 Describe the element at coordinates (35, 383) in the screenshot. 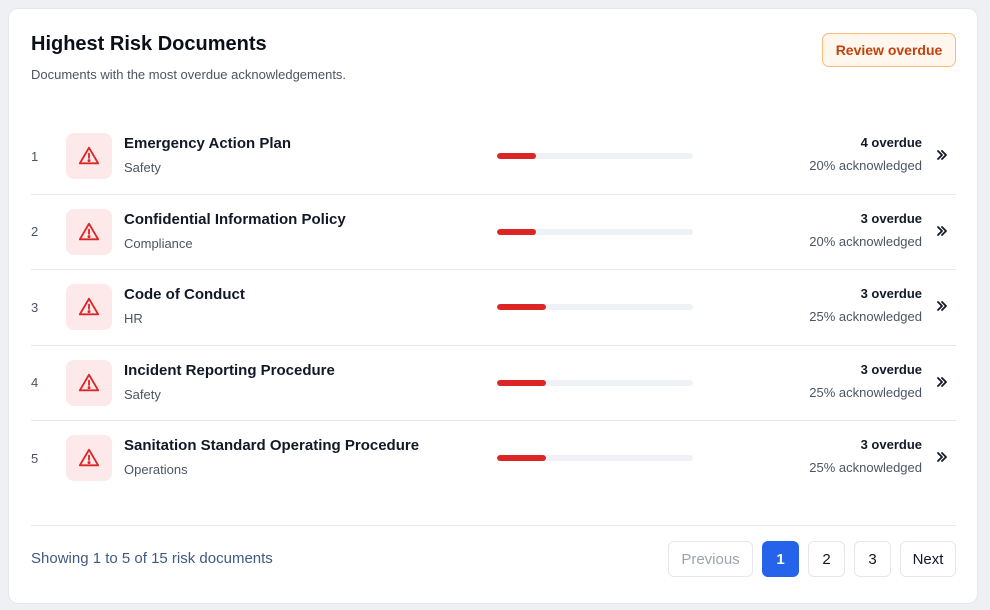

I see `document-rank: 4` at that location.